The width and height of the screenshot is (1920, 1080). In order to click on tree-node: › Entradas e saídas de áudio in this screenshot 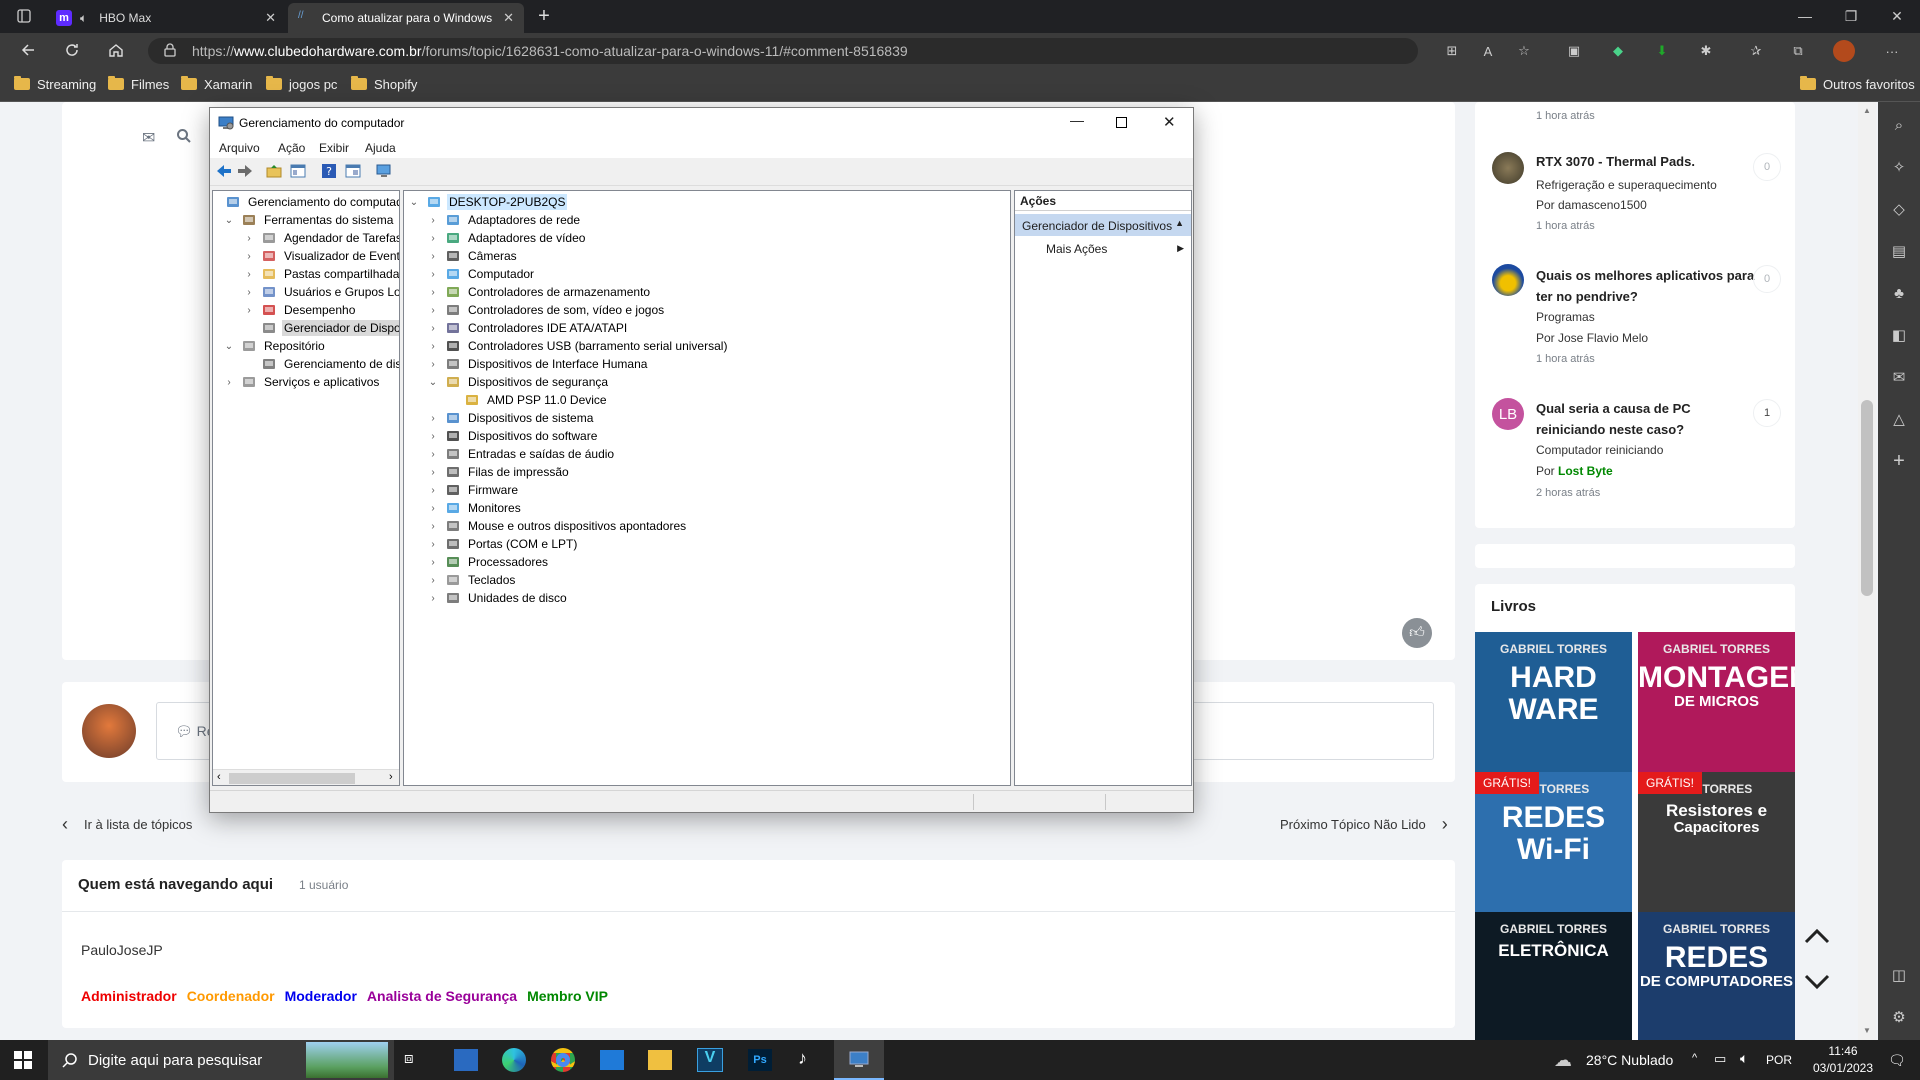, I will do `click(521, 454)`.